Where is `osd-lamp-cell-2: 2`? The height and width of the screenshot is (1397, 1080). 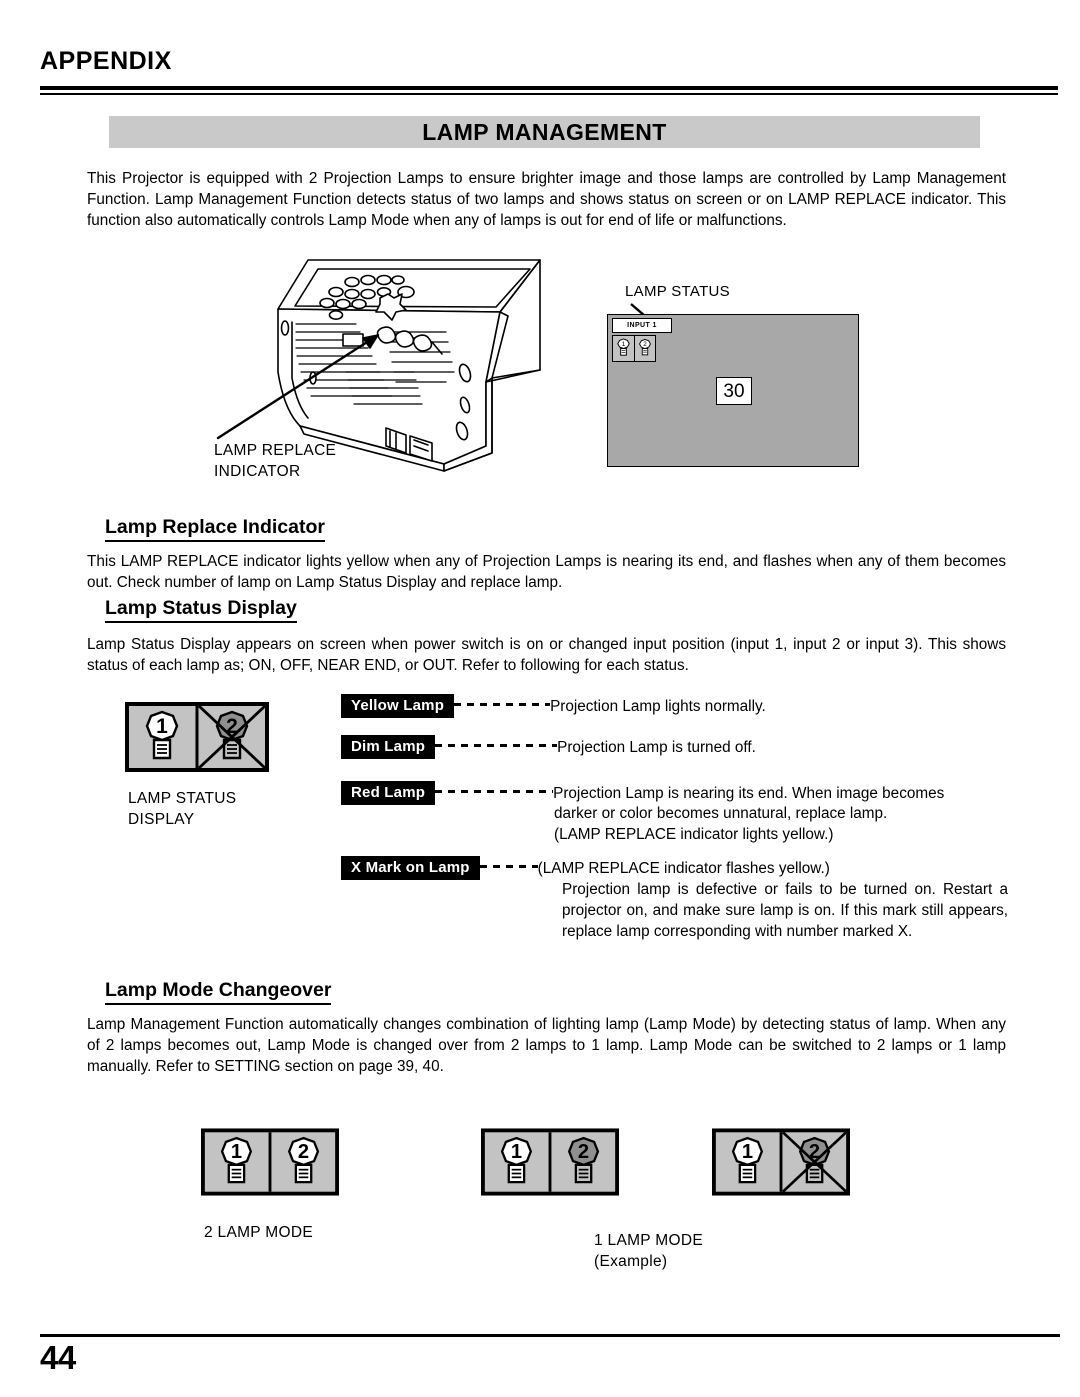
osd-lamp-cell-2: 2 is located at coordinates (644, 348).